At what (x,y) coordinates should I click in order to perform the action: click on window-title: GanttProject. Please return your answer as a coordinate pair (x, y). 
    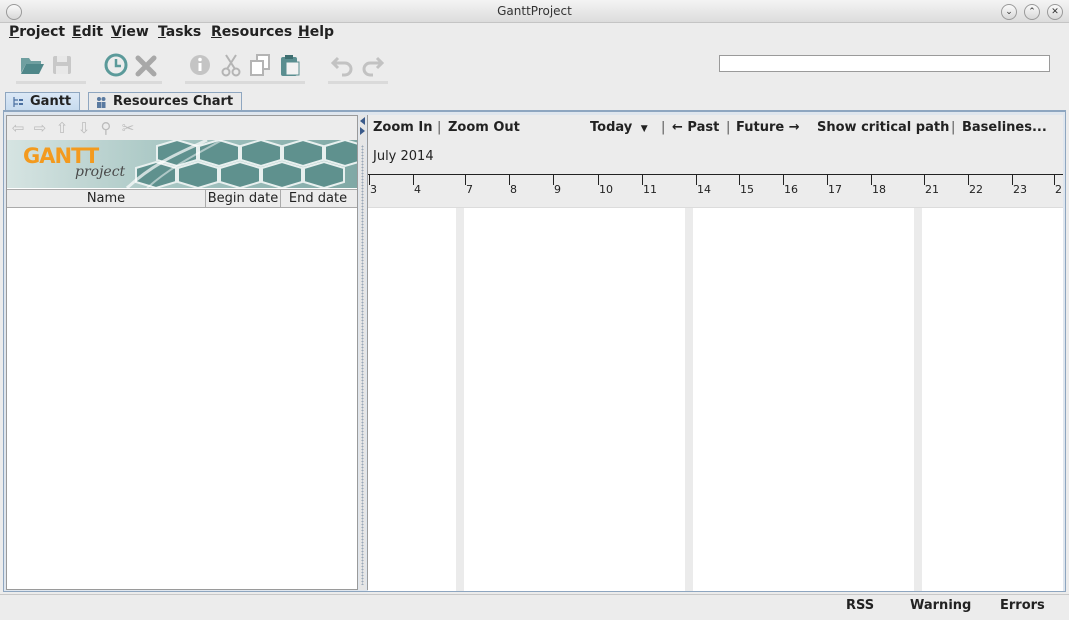
    Looking at the image, I should click on (534, 11).